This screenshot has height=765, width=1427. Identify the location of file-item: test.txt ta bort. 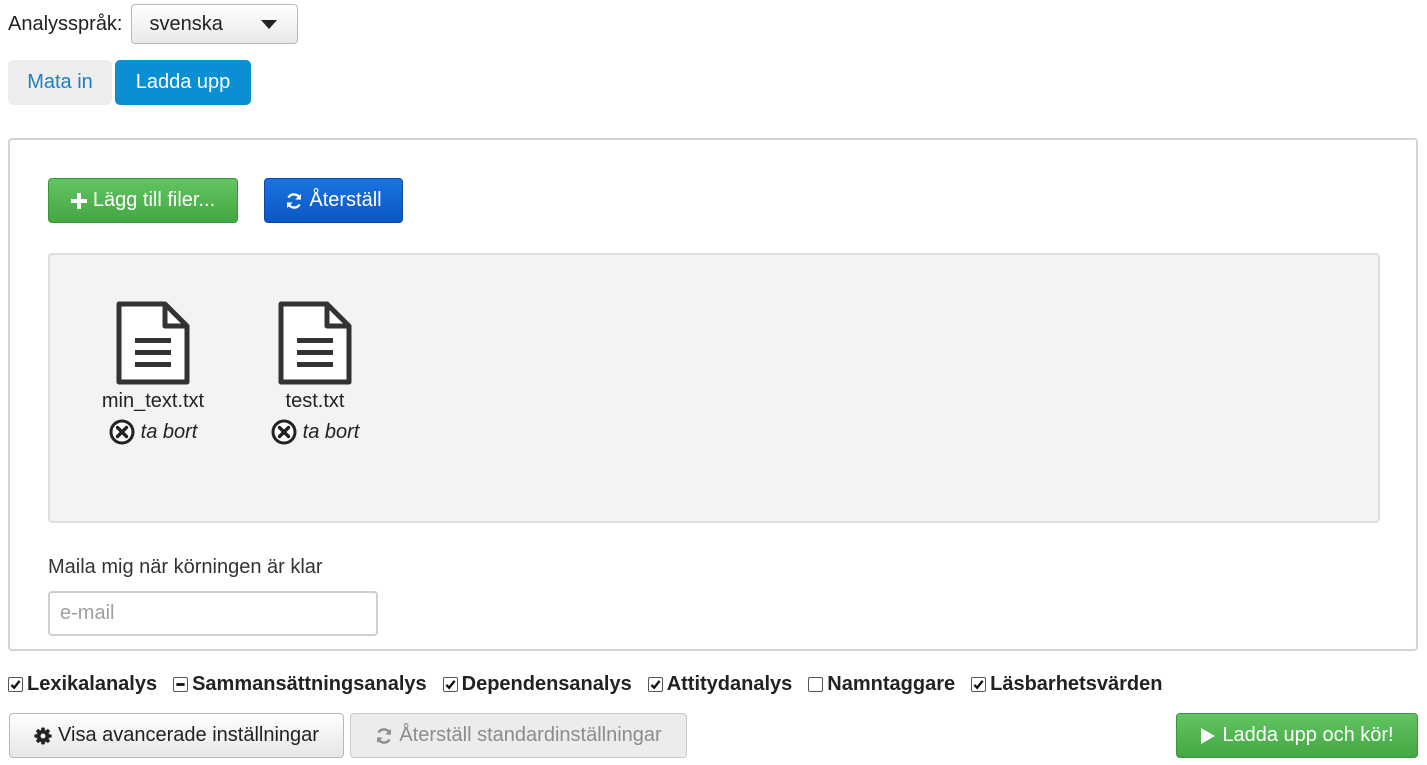
(315, 372).